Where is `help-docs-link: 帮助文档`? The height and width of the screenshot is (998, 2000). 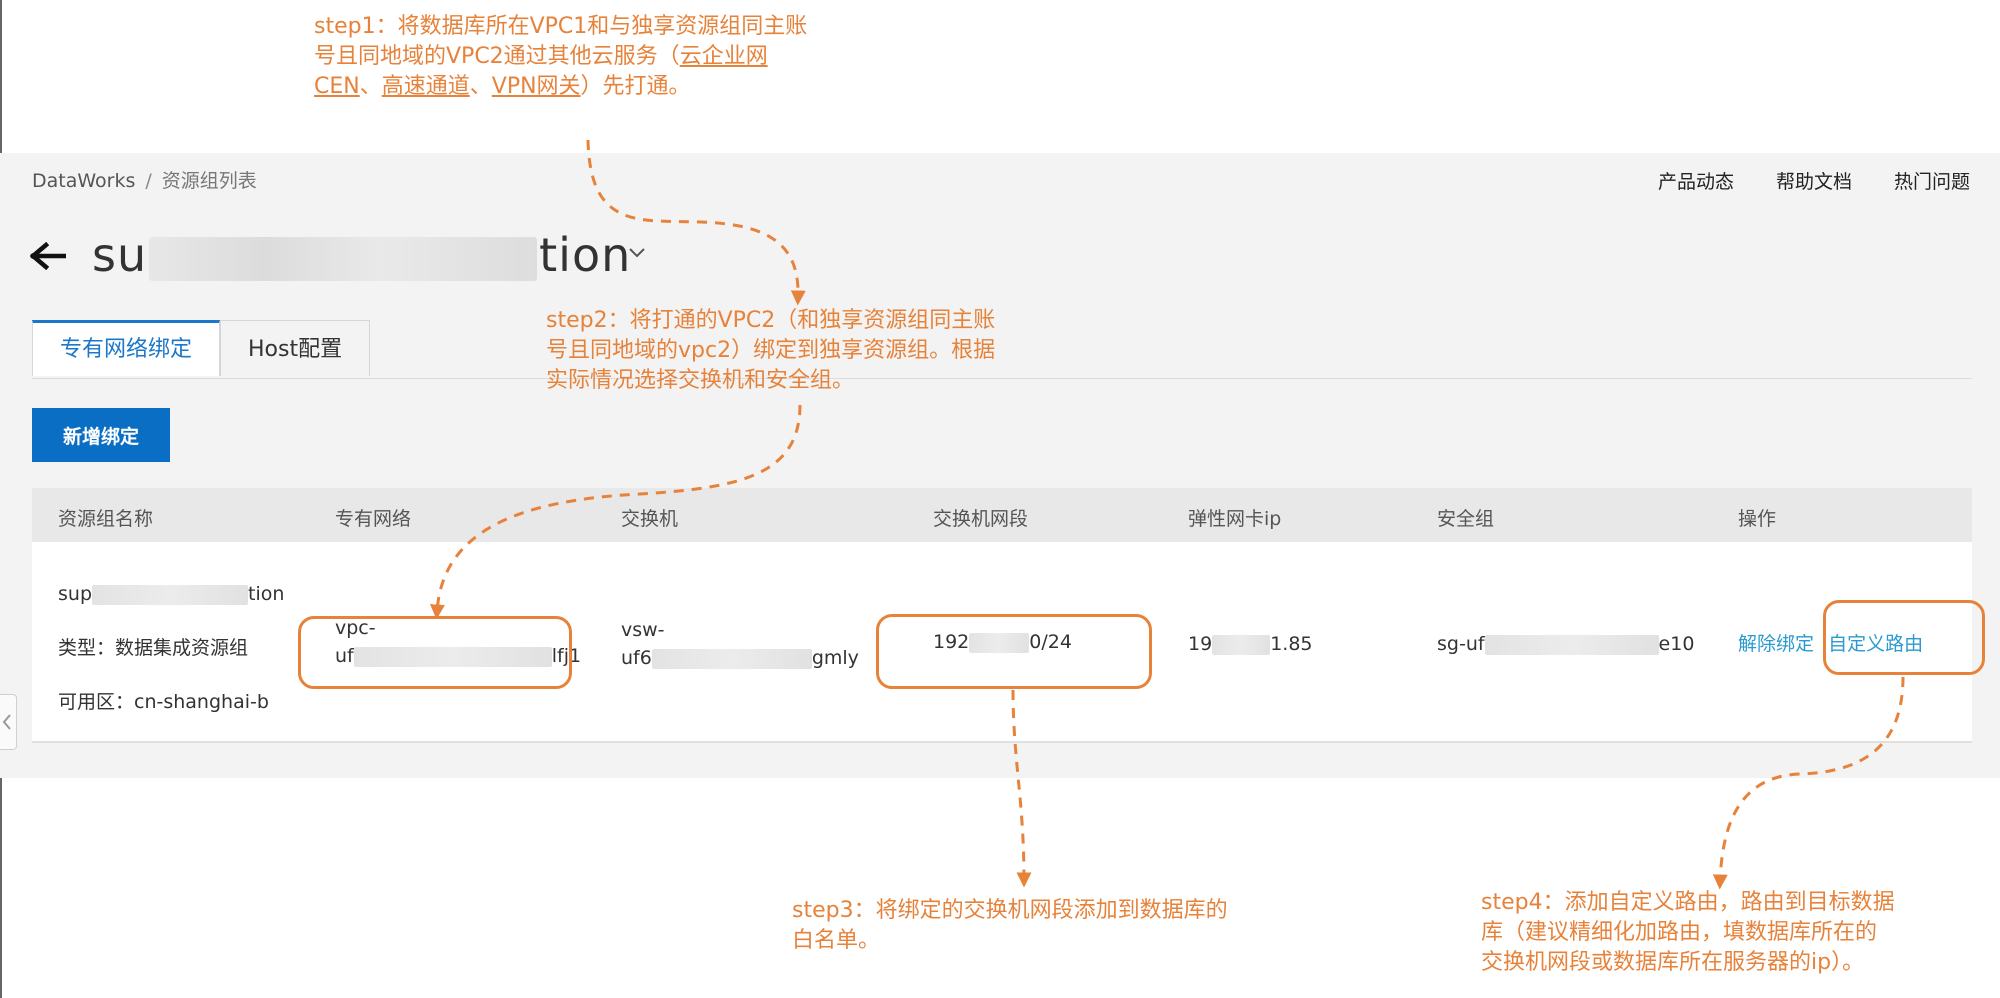 help-docs-link: 帮助文档 is located at coordinates (1814, 180).